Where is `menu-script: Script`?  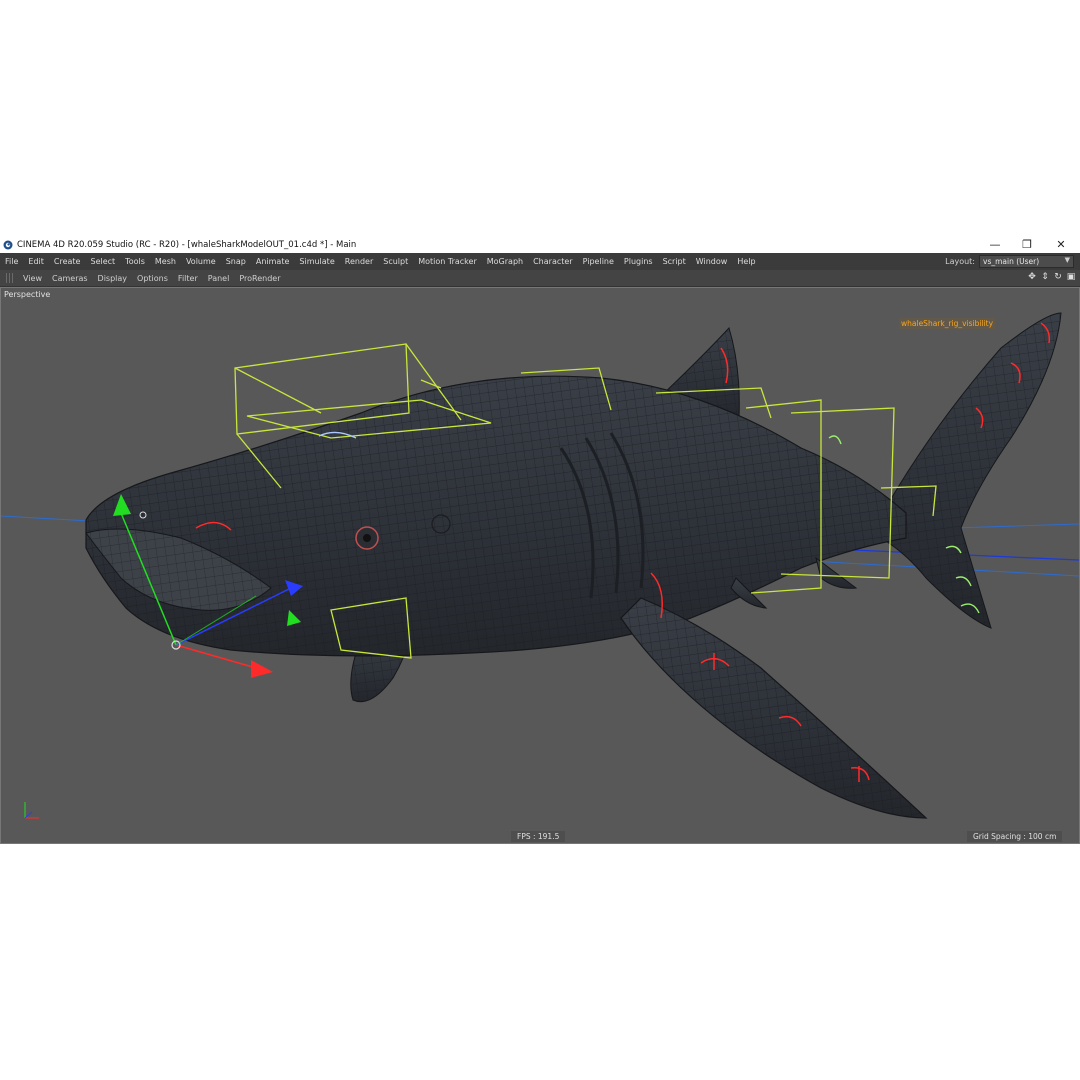
menu-script: Script is located at coordinates (674, 261).